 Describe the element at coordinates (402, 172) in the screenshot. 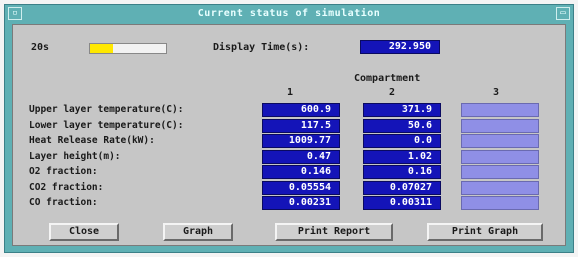

I see `value-field-compartment-2: 0.16` at that location.